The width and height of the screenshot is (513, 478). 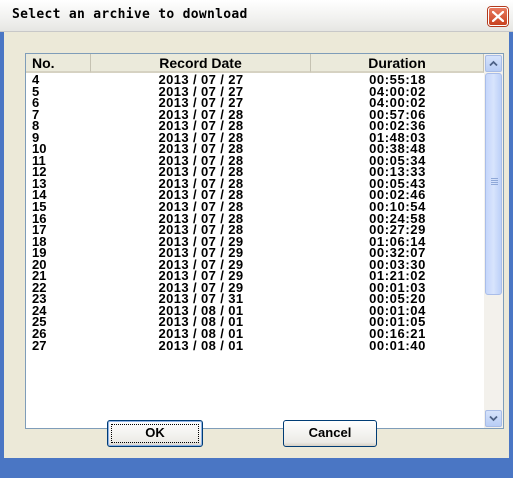 I want to click on focus-rectangle, so click(x=155, y=433).